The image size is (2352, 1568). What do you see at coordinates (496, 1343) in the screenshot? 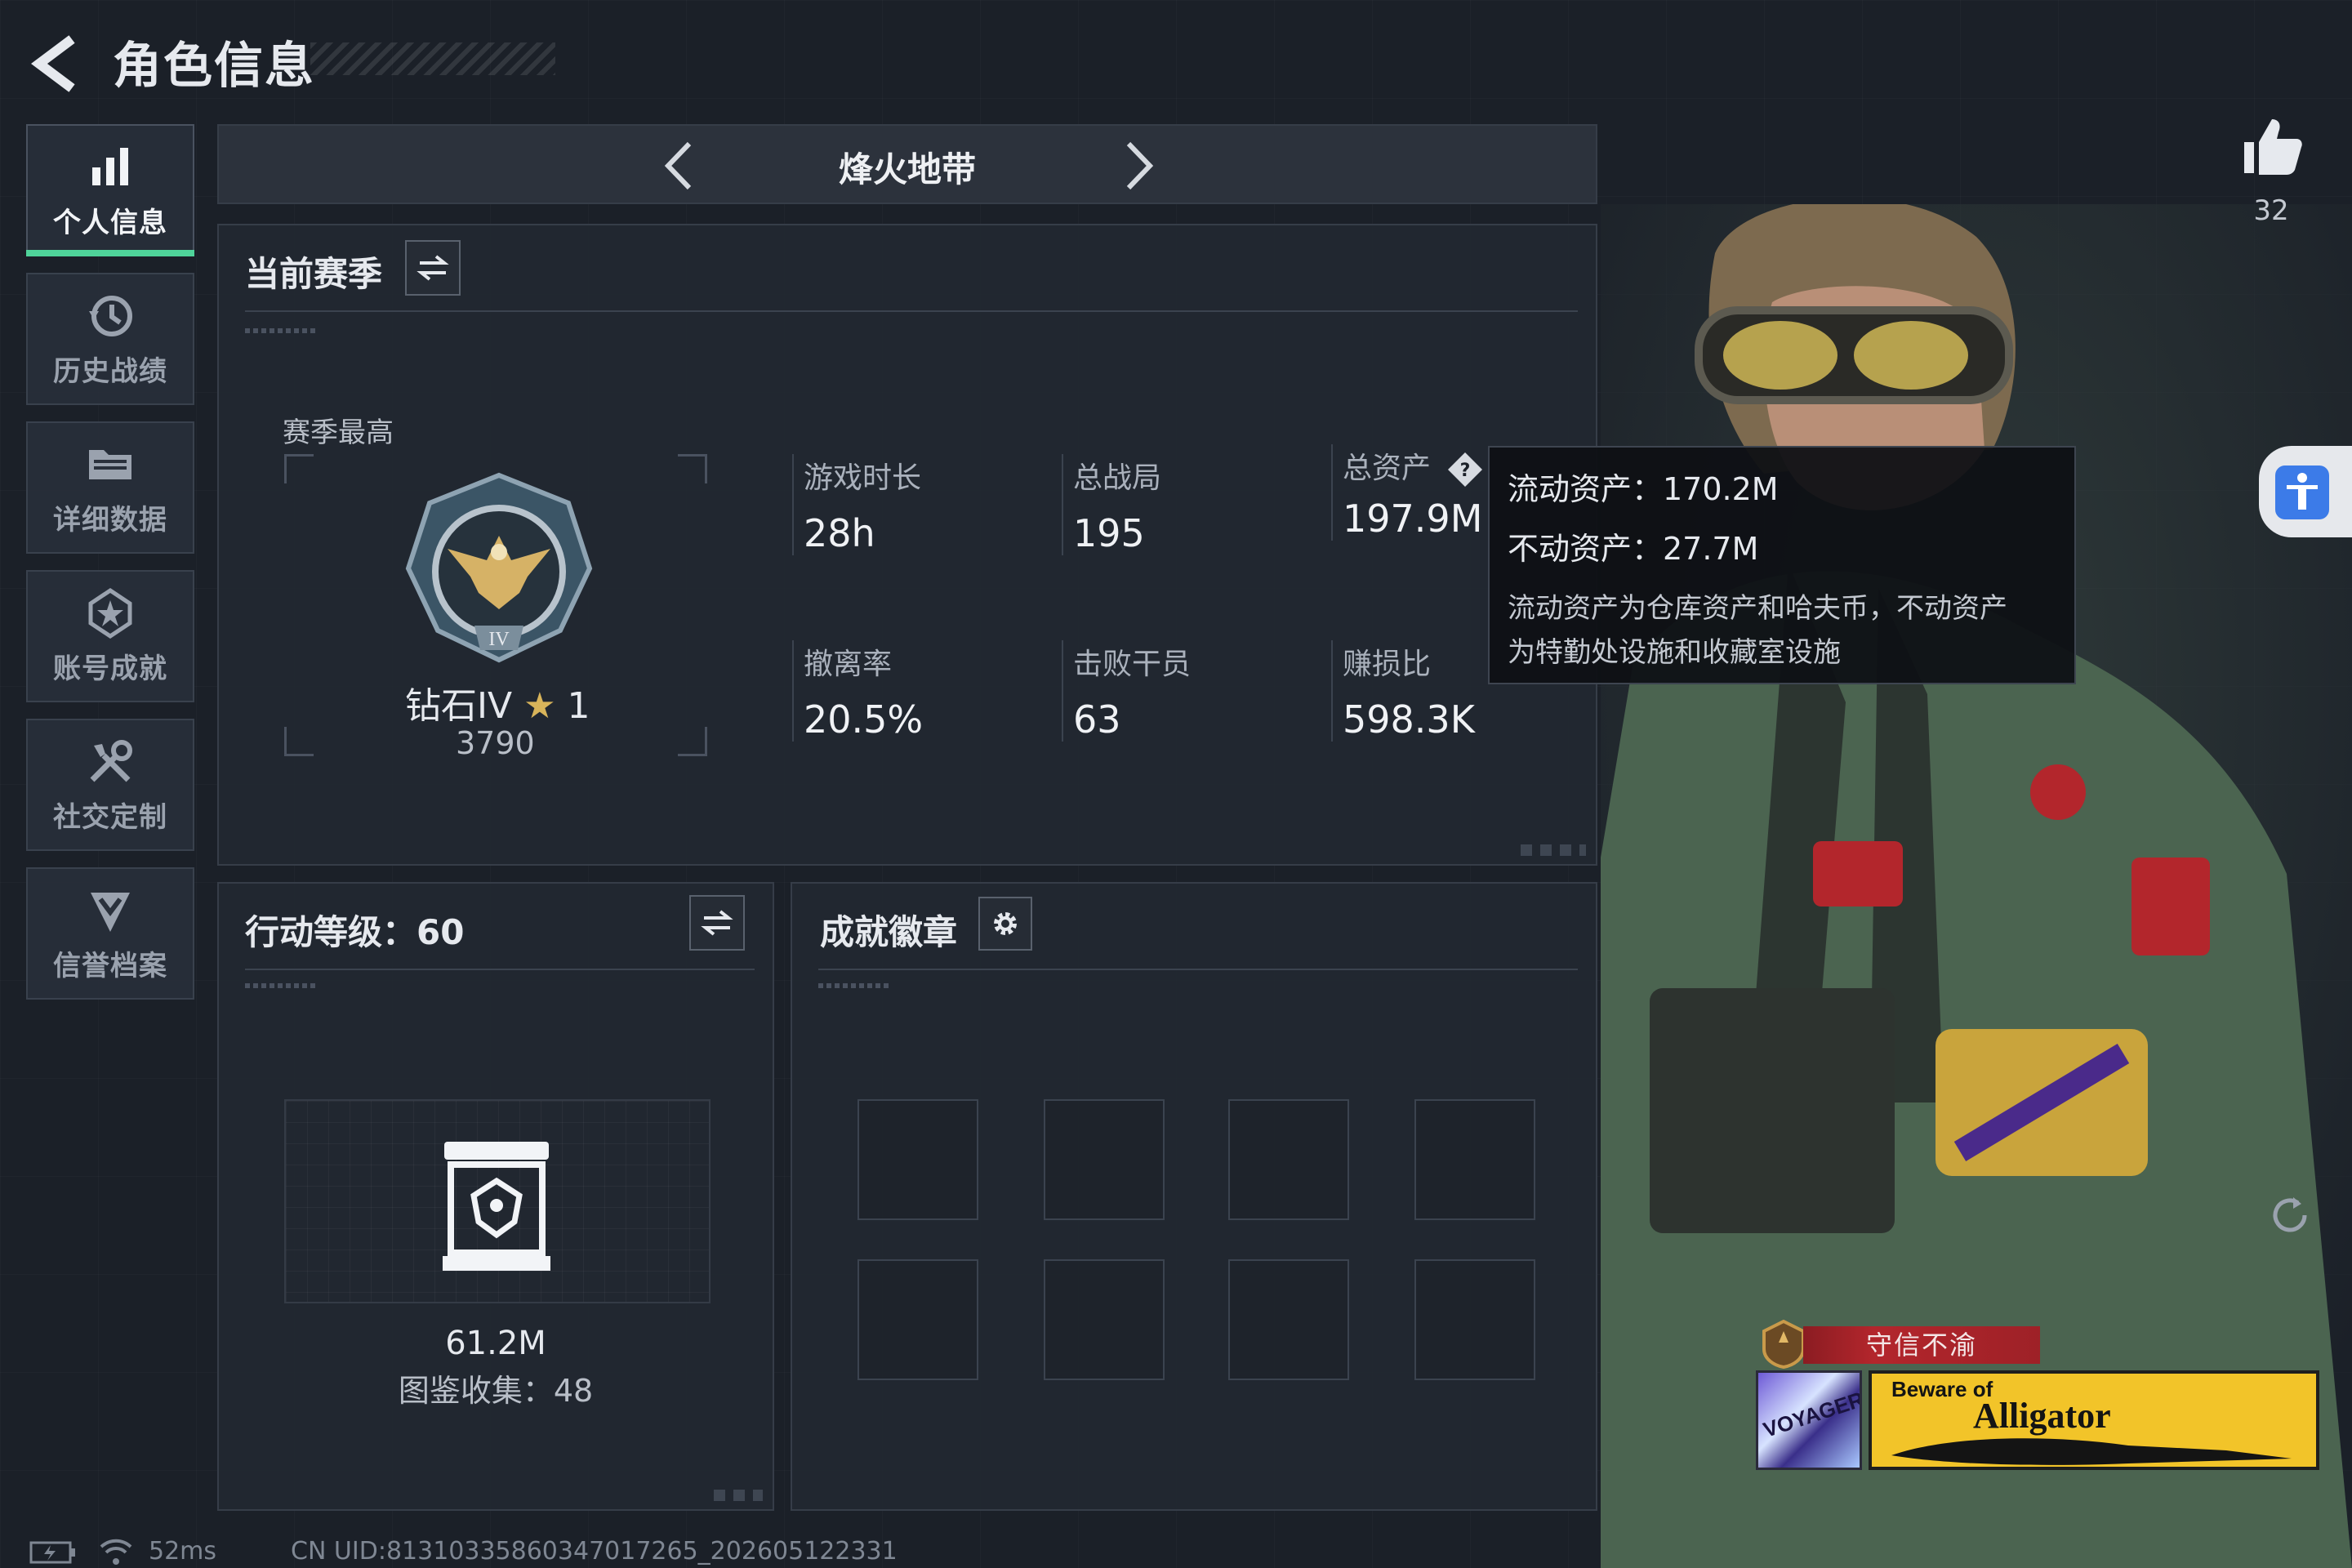
I see `collection-value: 61.2M` at bounding box center [496, 1343].